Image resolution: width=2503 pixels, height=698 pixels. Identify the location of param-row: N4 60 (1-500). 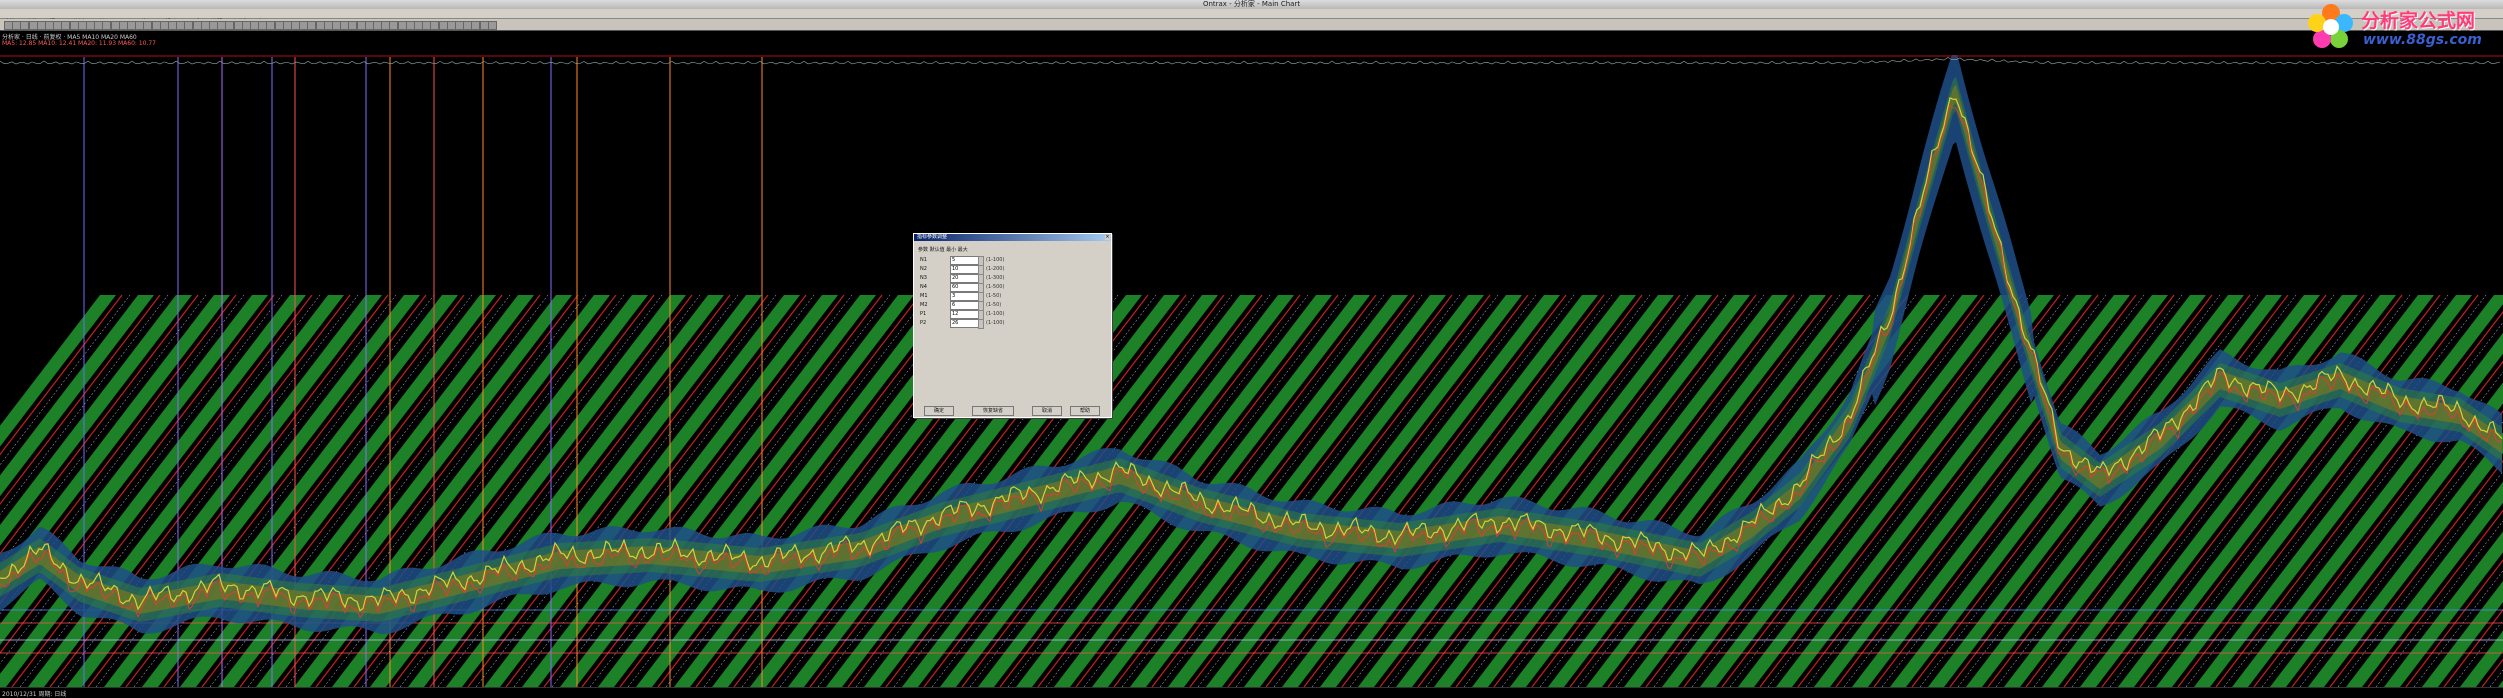
(975, 288).